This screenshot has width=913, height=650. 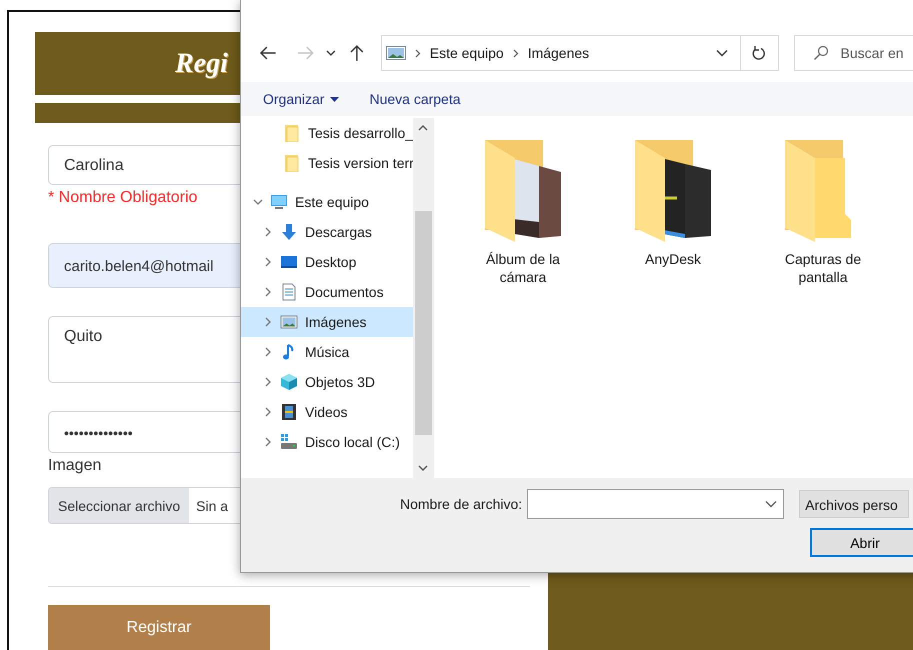 What do you see at coordinates (201, 64) in the screenshot?
I see `page-title: Regi` at bounding box center [201, 64].